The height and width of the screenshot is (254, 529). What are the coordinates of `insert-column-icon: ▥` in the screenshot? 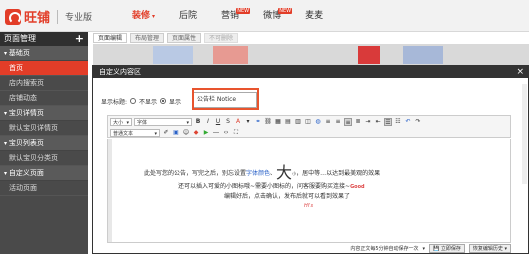 It's located at (298, 122).